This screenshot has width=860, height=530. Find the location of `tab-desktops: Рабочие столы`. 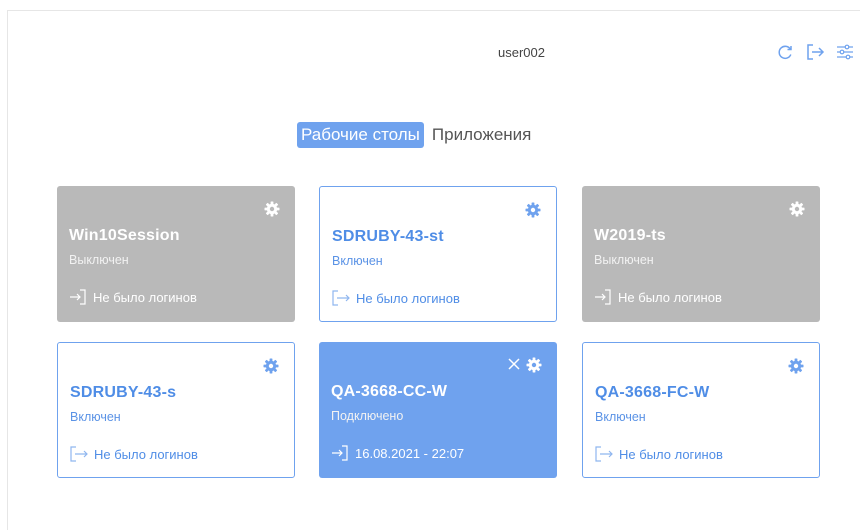

tab-desktops: Рабочие столы is located at coordinates (360, 135).